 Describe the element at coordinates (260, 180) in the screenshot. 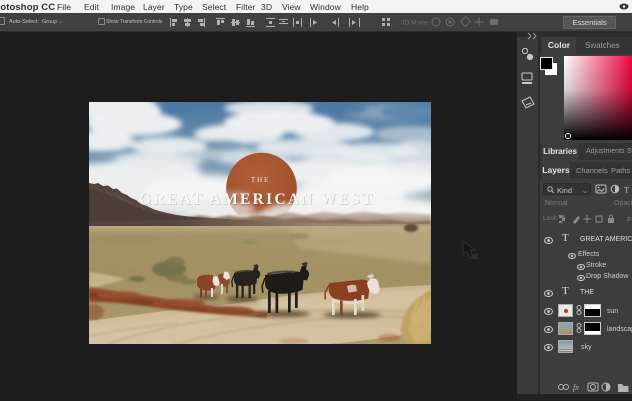

I see `svg-text: THE` at that location.